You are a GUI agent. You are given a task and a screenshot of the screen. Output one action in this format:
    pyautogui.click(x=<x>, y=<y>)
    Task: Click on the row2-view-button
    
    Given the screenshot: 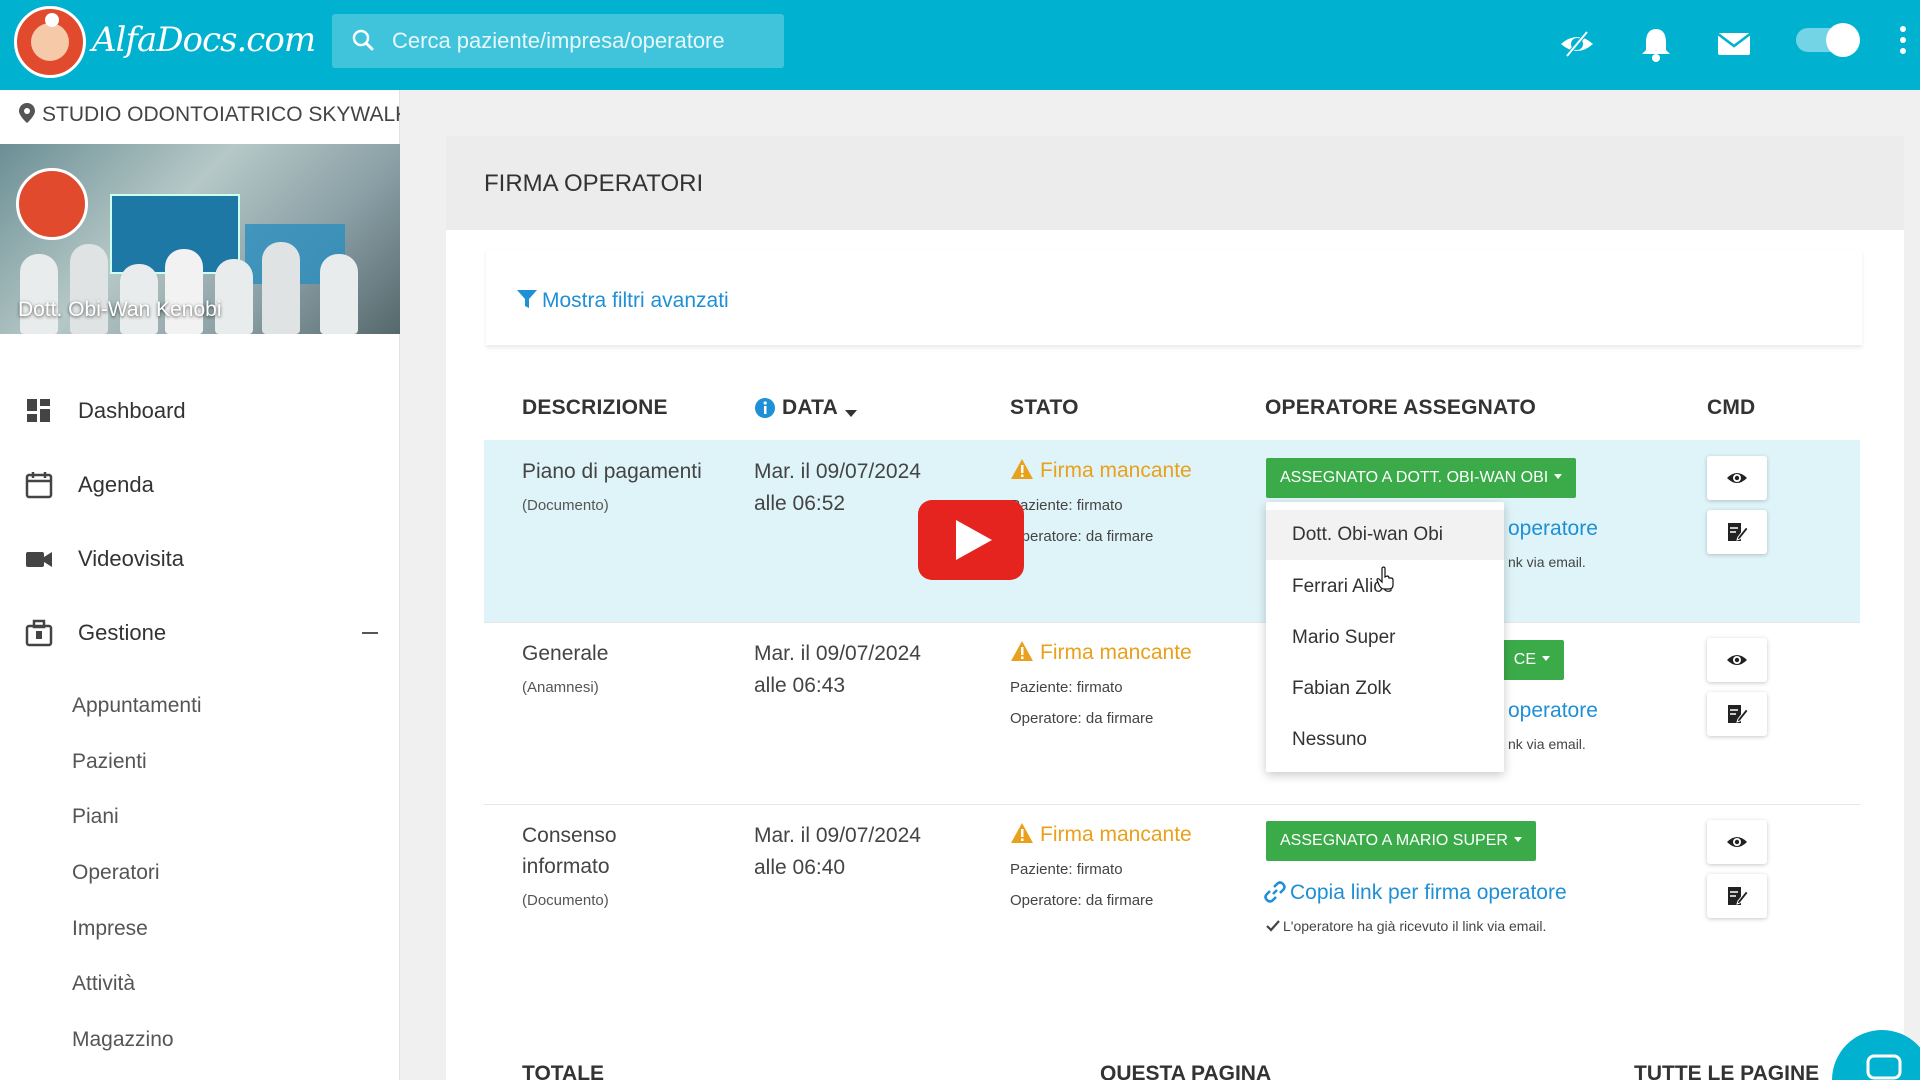 What is the action you would take?
    pyautogui.click(x=1737, y=660)
    